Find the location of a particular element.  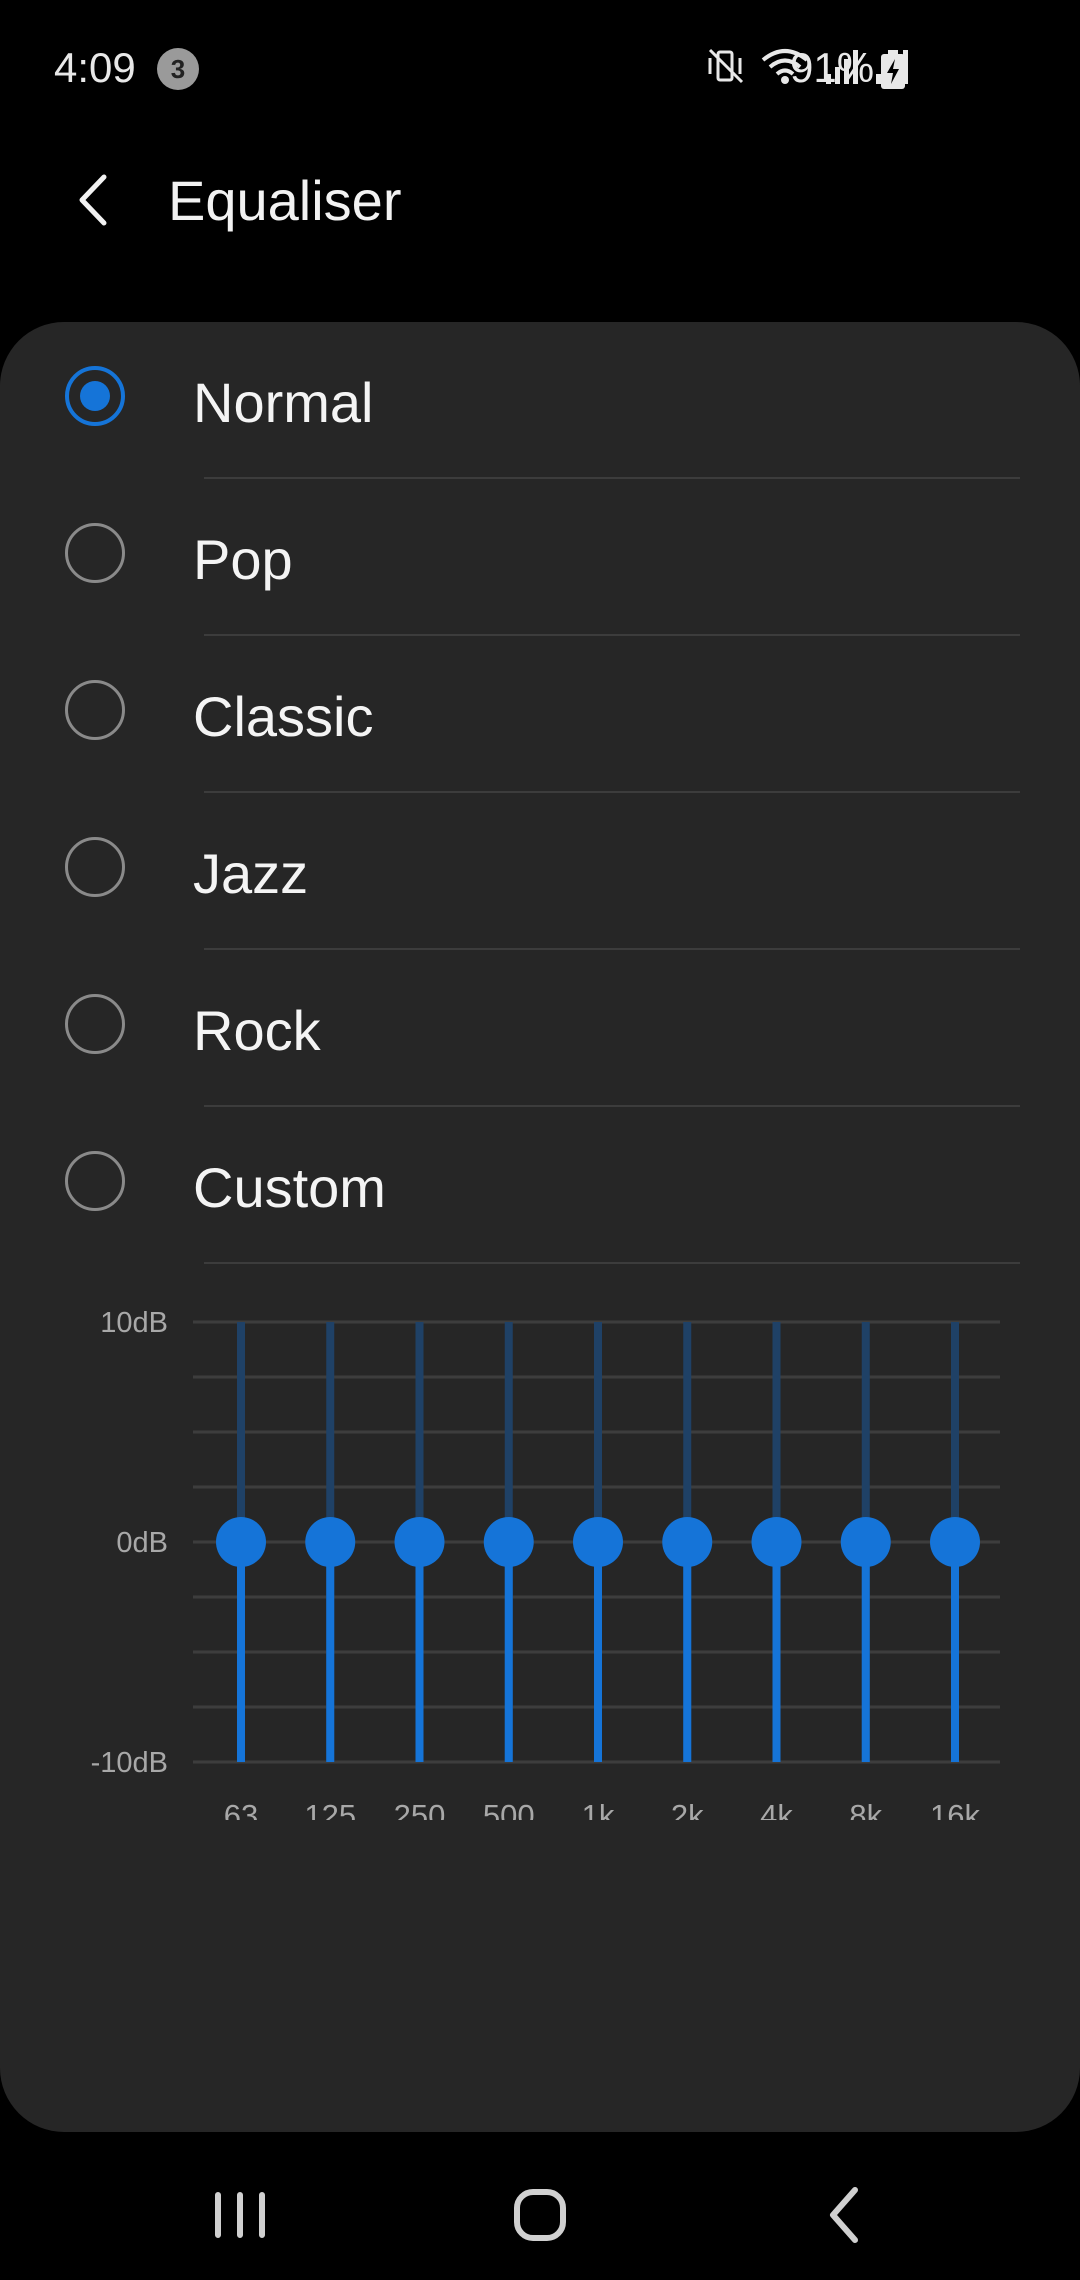

x-tick-label: 125 is located at coordinates (330, 1809).